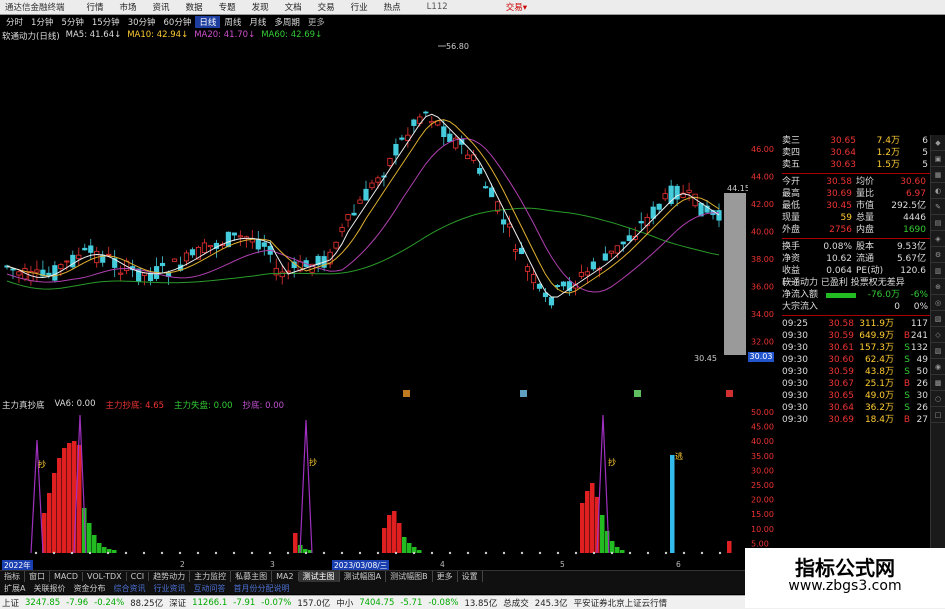 This screenshot has height=609, width=945. I want to click on side-icon: ▦, so click(938, 175).